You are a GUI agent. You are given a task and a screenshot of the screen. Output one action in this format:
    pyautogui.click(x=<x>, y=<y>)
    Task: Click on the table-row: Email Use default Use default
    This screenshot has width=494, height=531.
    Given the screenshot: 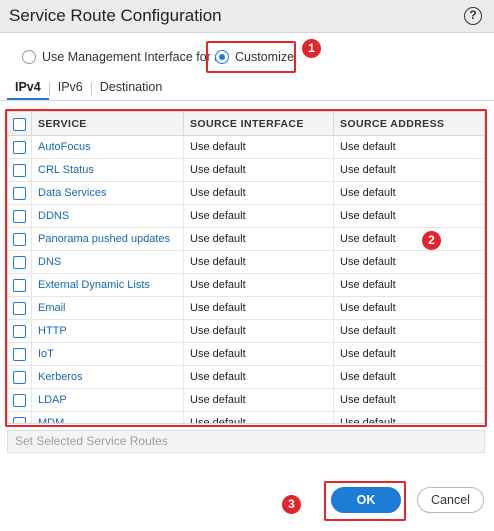 What is the action you would take?
    pyautogui.click(x=246, y=308)
    